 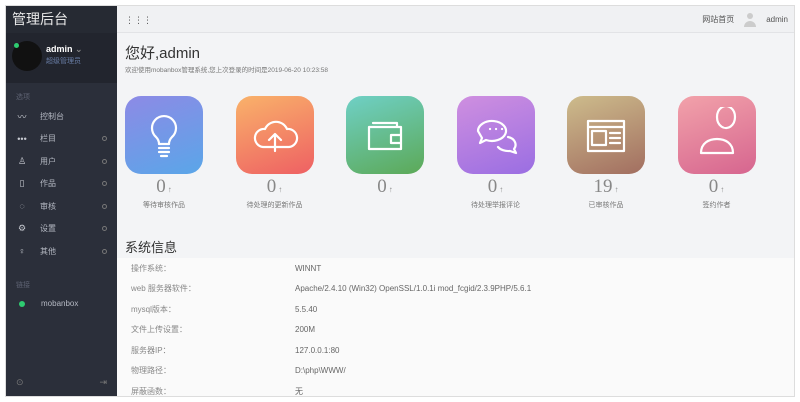 What do you see at coordinates (22, 228) in the screenshot?
I see `gear-icon: ⚙` at bounding box center [22, 228].